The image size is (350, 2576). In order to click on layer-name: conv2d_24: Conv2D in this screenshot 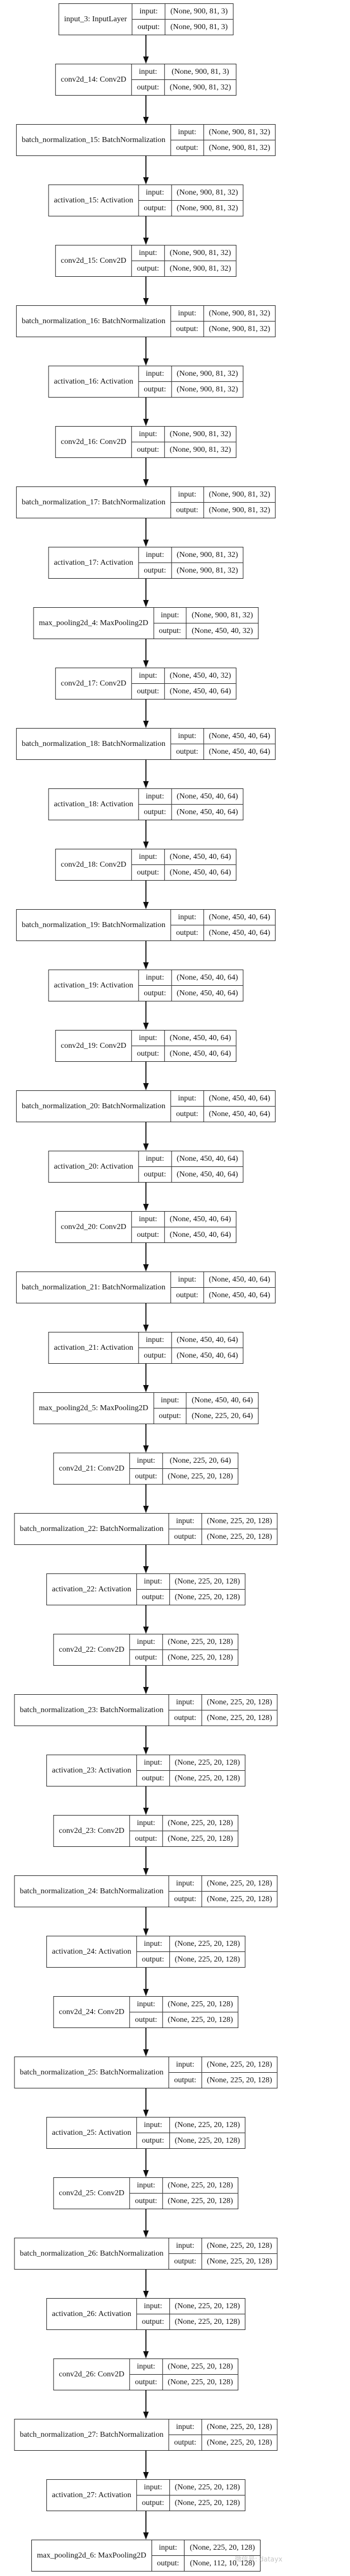, I will do `click(92, 2012)`.